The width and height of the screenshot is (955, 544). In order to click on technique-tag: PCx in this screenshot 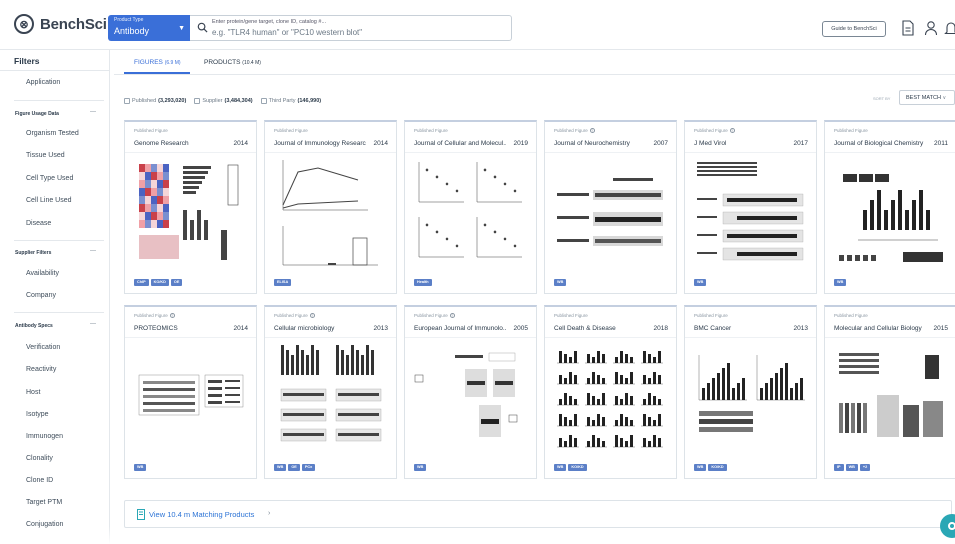, I will do `click(308, 467)`.